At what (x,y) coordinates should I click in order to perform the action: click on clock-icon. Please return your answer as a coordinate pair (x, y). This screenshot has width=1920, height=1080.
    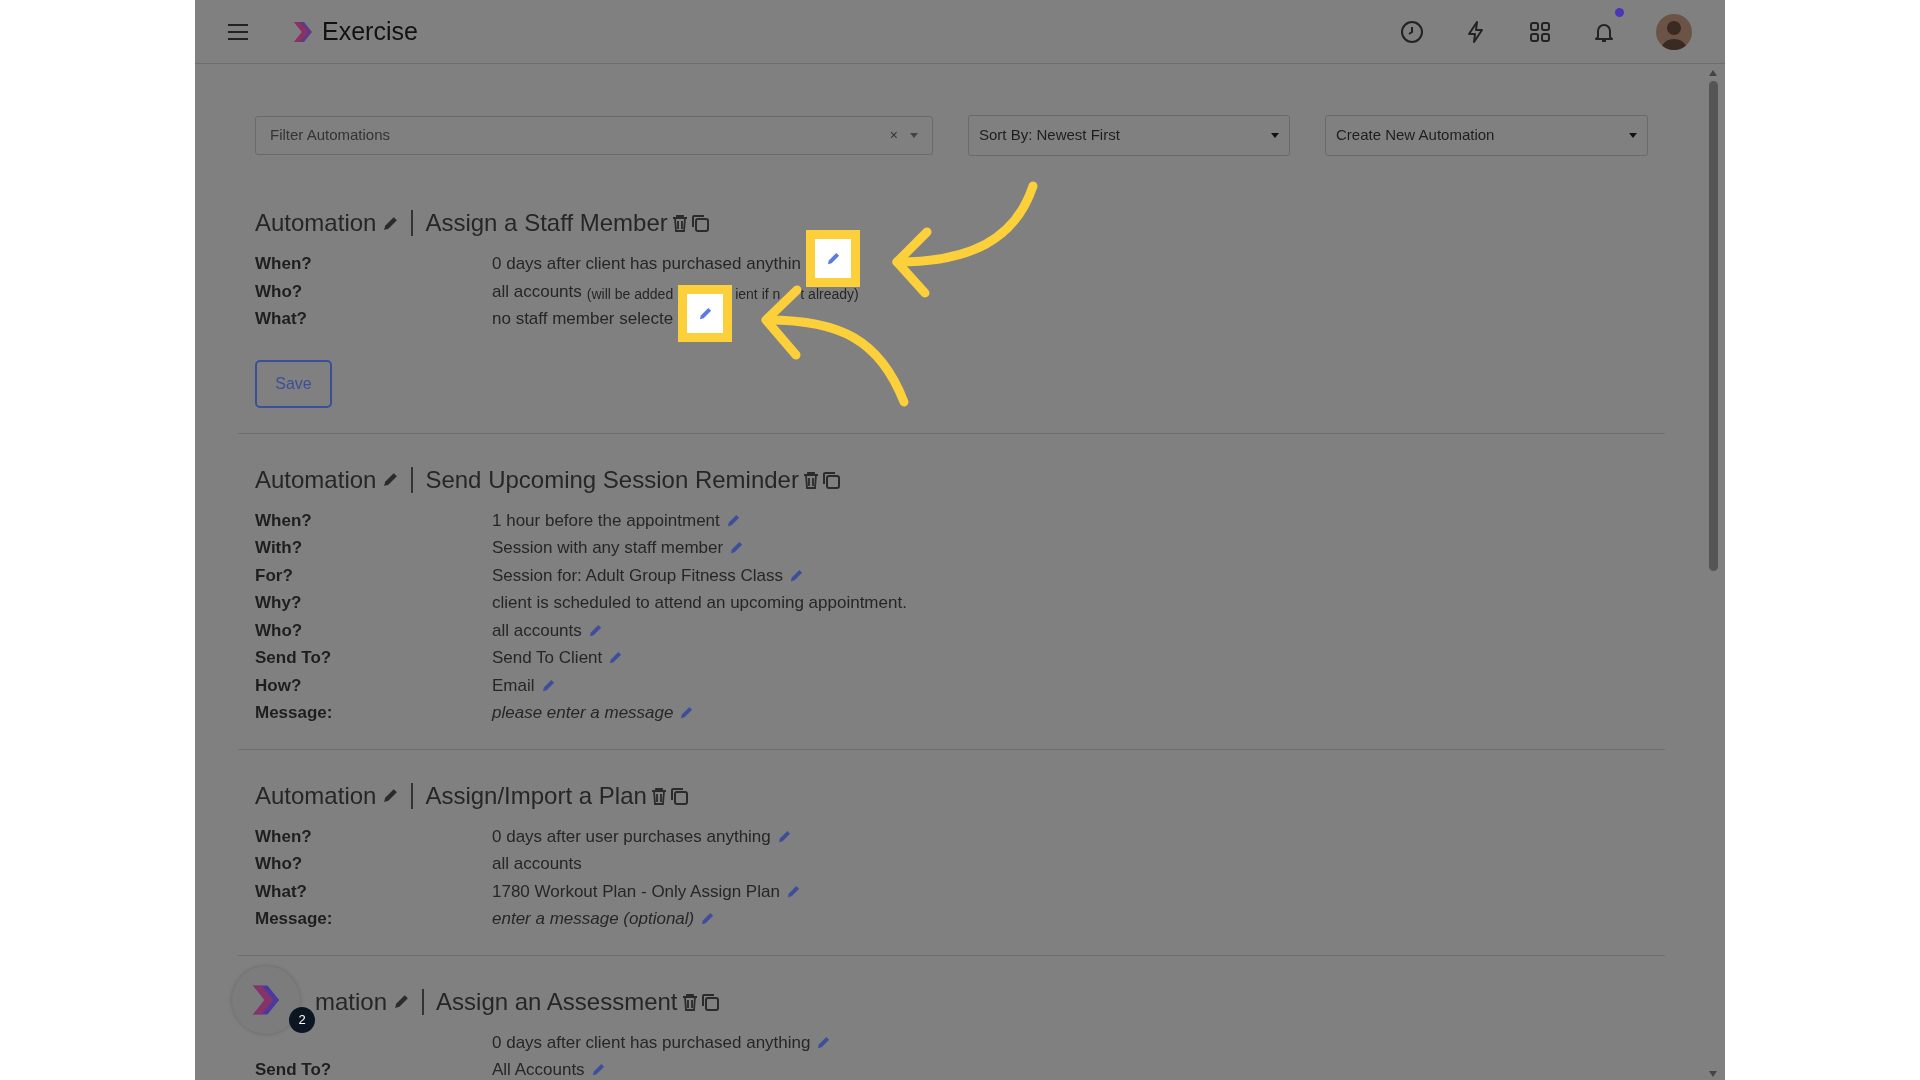
    Looking at the image, I should click on (1412, 31).